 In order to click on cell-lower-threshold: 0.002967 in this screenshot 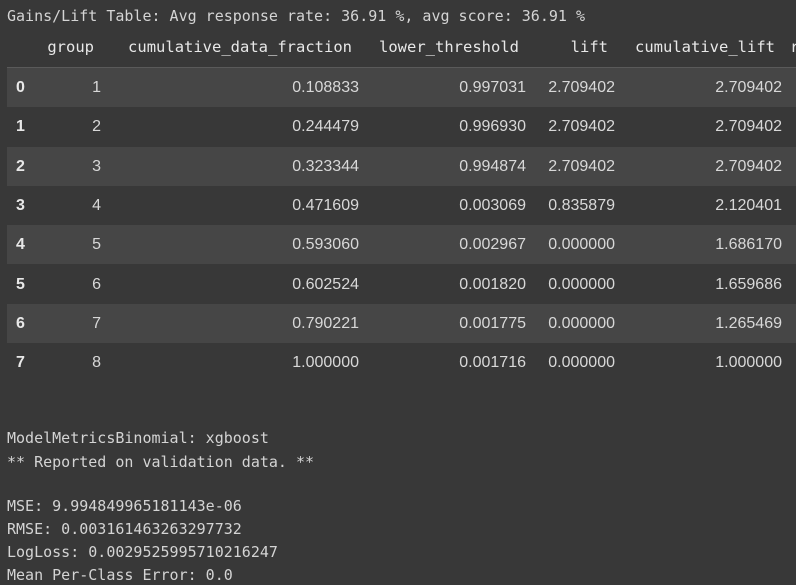, I will do `click(492, 245)`.